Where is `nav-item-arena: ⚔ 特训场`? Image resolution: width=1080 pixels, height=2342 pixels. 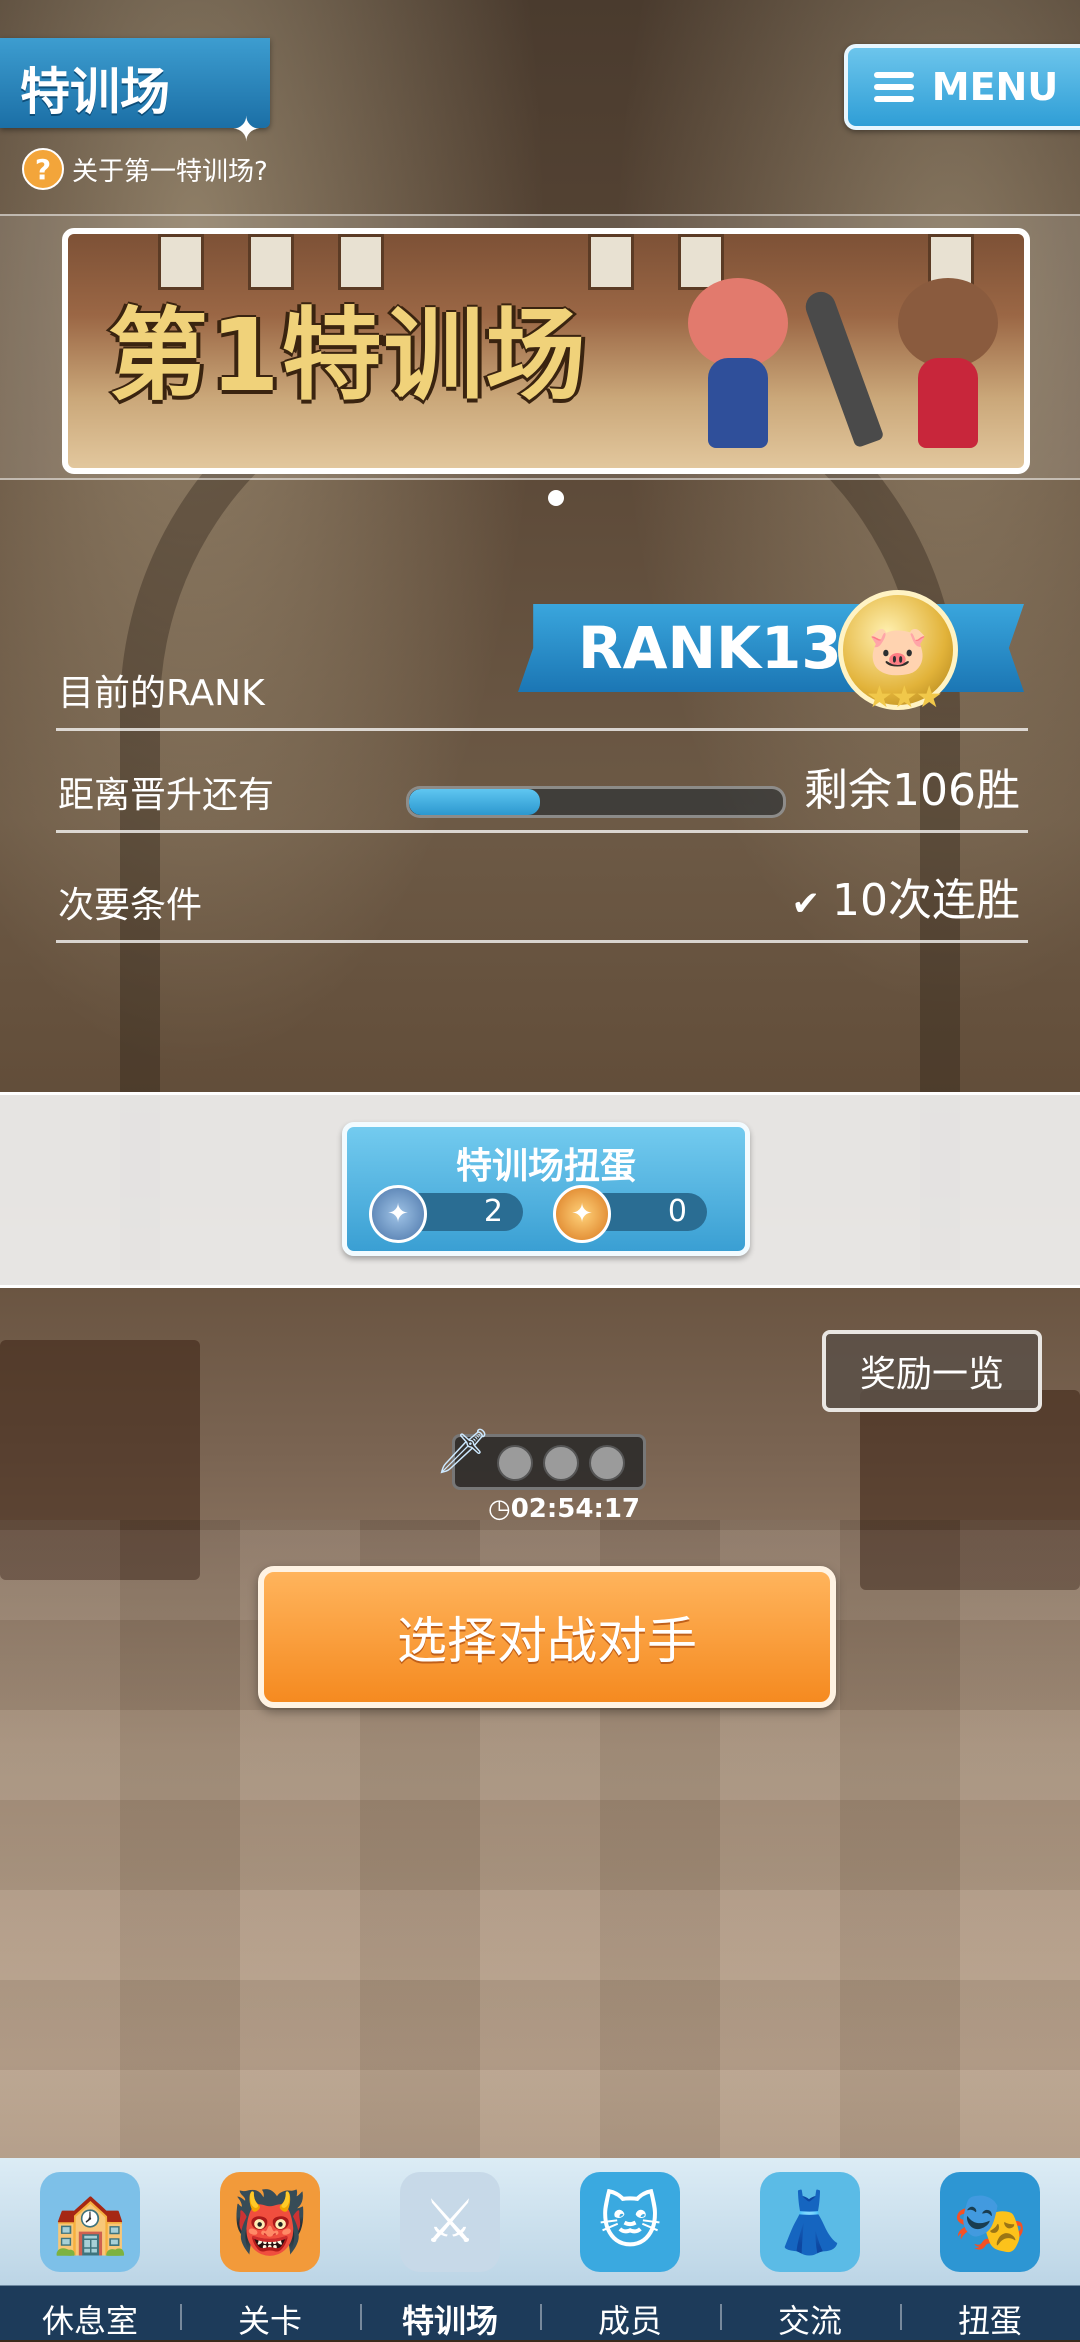
nav-item-arena: ⚔ 特训场 is located at coordinates (450, 2249).